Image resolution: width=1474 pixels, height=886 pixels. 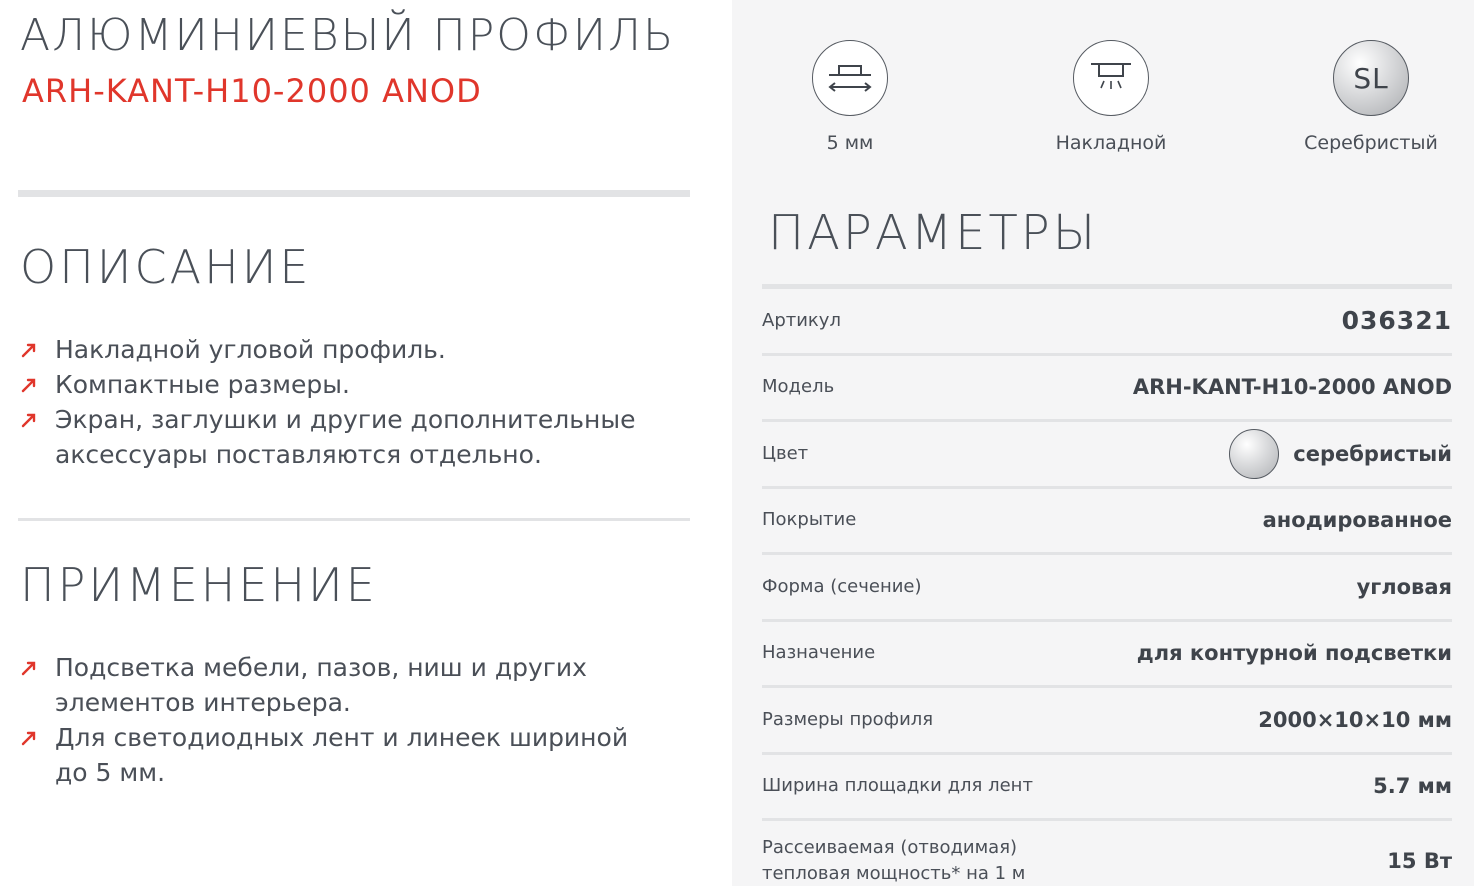 I want to click on param-value-color: серебристый, so click(x=1340, y=453).